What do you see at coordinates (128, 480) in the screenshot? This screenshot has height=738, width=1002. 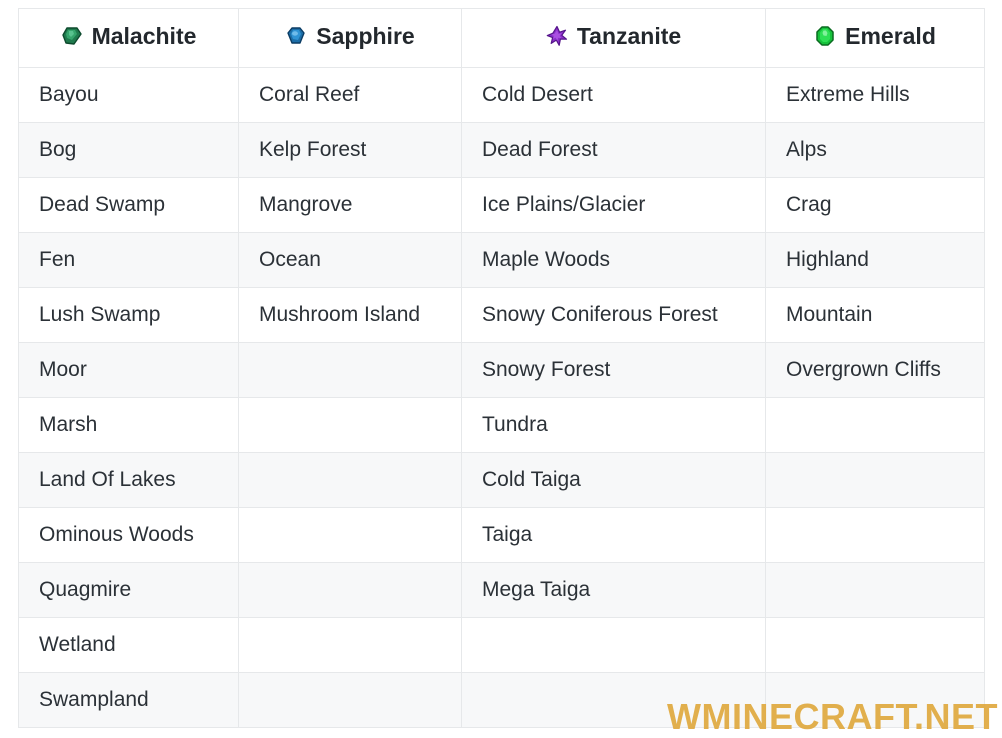 I see `table-cell: Land Of Lakes` at bounding box center [128, 480].